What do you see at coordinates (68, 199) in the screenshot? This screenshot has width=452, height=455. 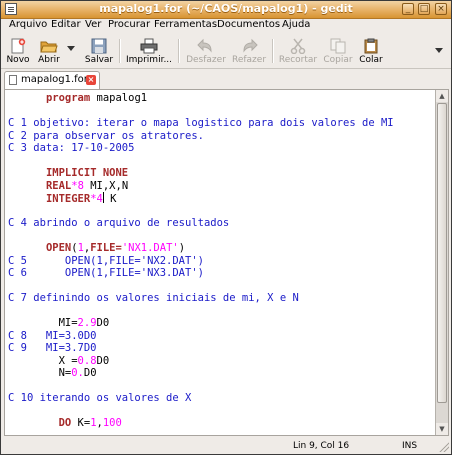 I see `code-token: INTEGER` at bounding box center [68, 199].